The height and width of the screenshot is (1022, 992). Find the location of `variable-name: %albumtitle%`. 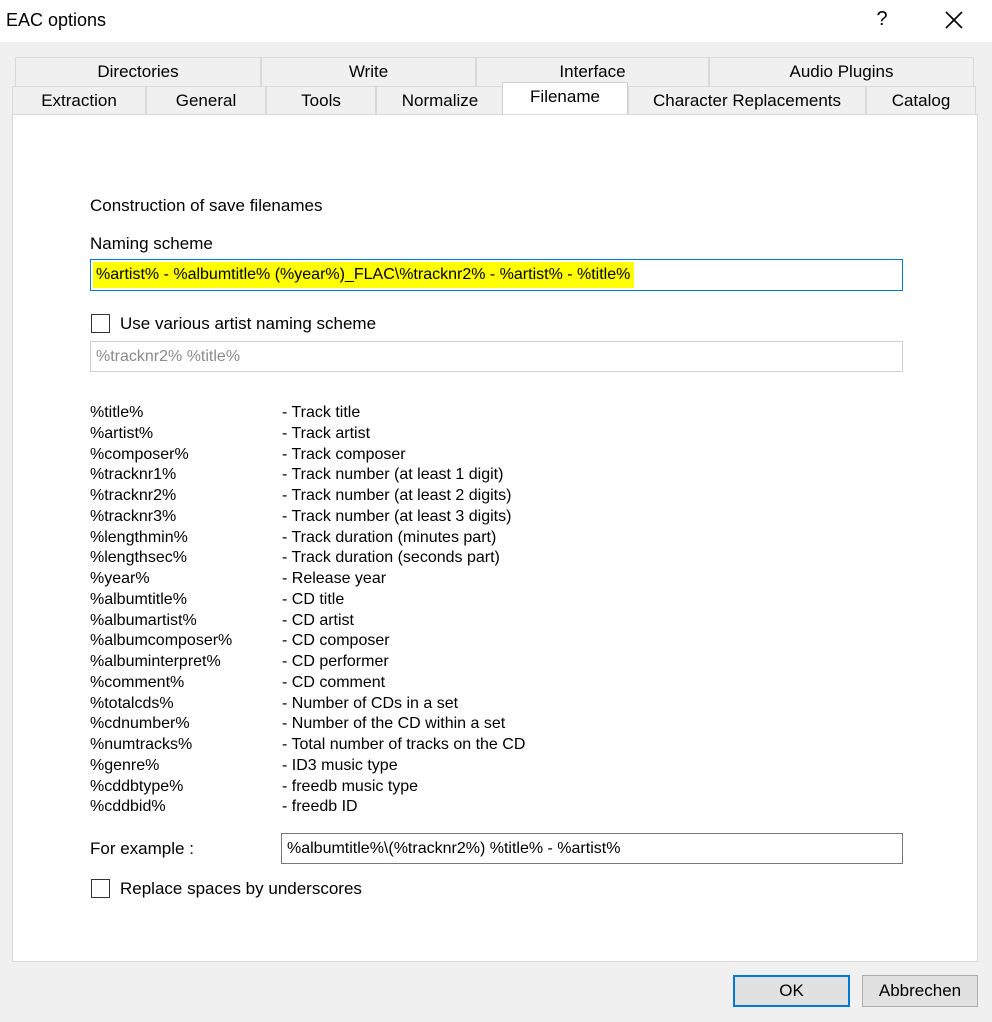

variable-name: %albumtitle% is located at coordinates (138, 599).